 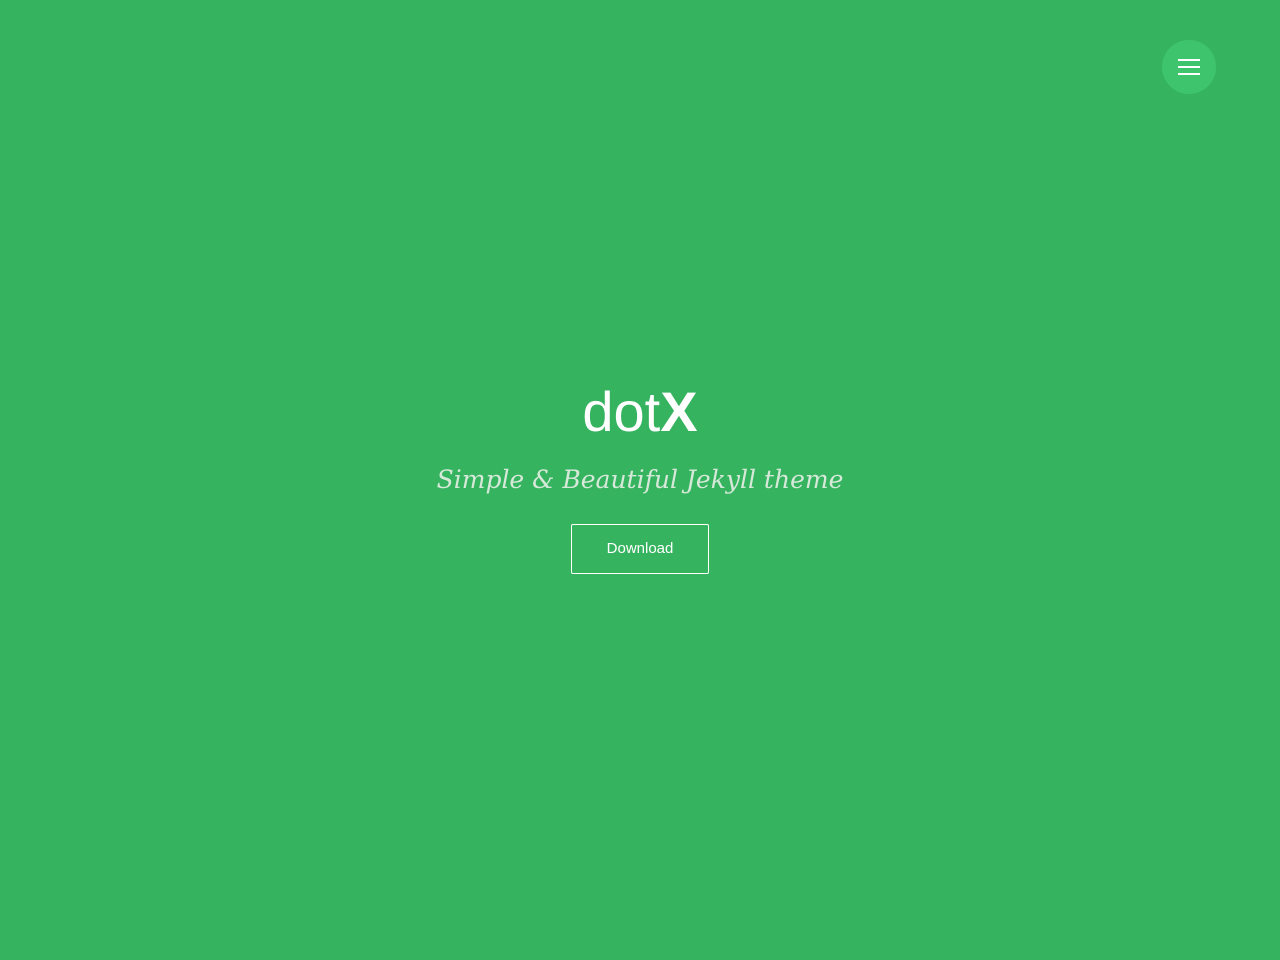 What do you see at coordinates (621, 411) in the screenshot?
I see `logo-text-dot: dot` at bounding box center [621, 411].